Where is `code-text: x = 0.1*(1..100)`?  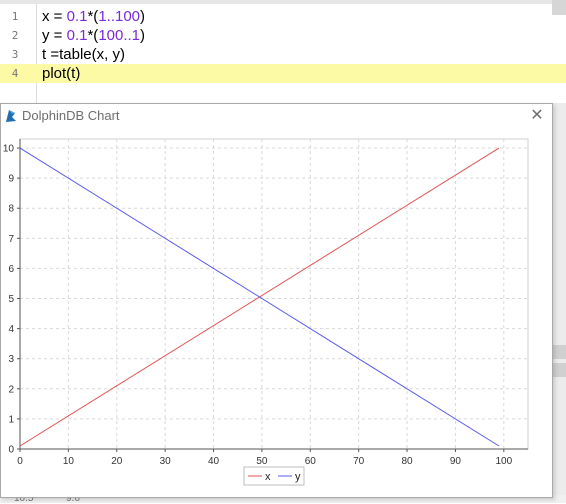 code-text: x = 0.1*(1..100) is located at coordinates (93, 16).